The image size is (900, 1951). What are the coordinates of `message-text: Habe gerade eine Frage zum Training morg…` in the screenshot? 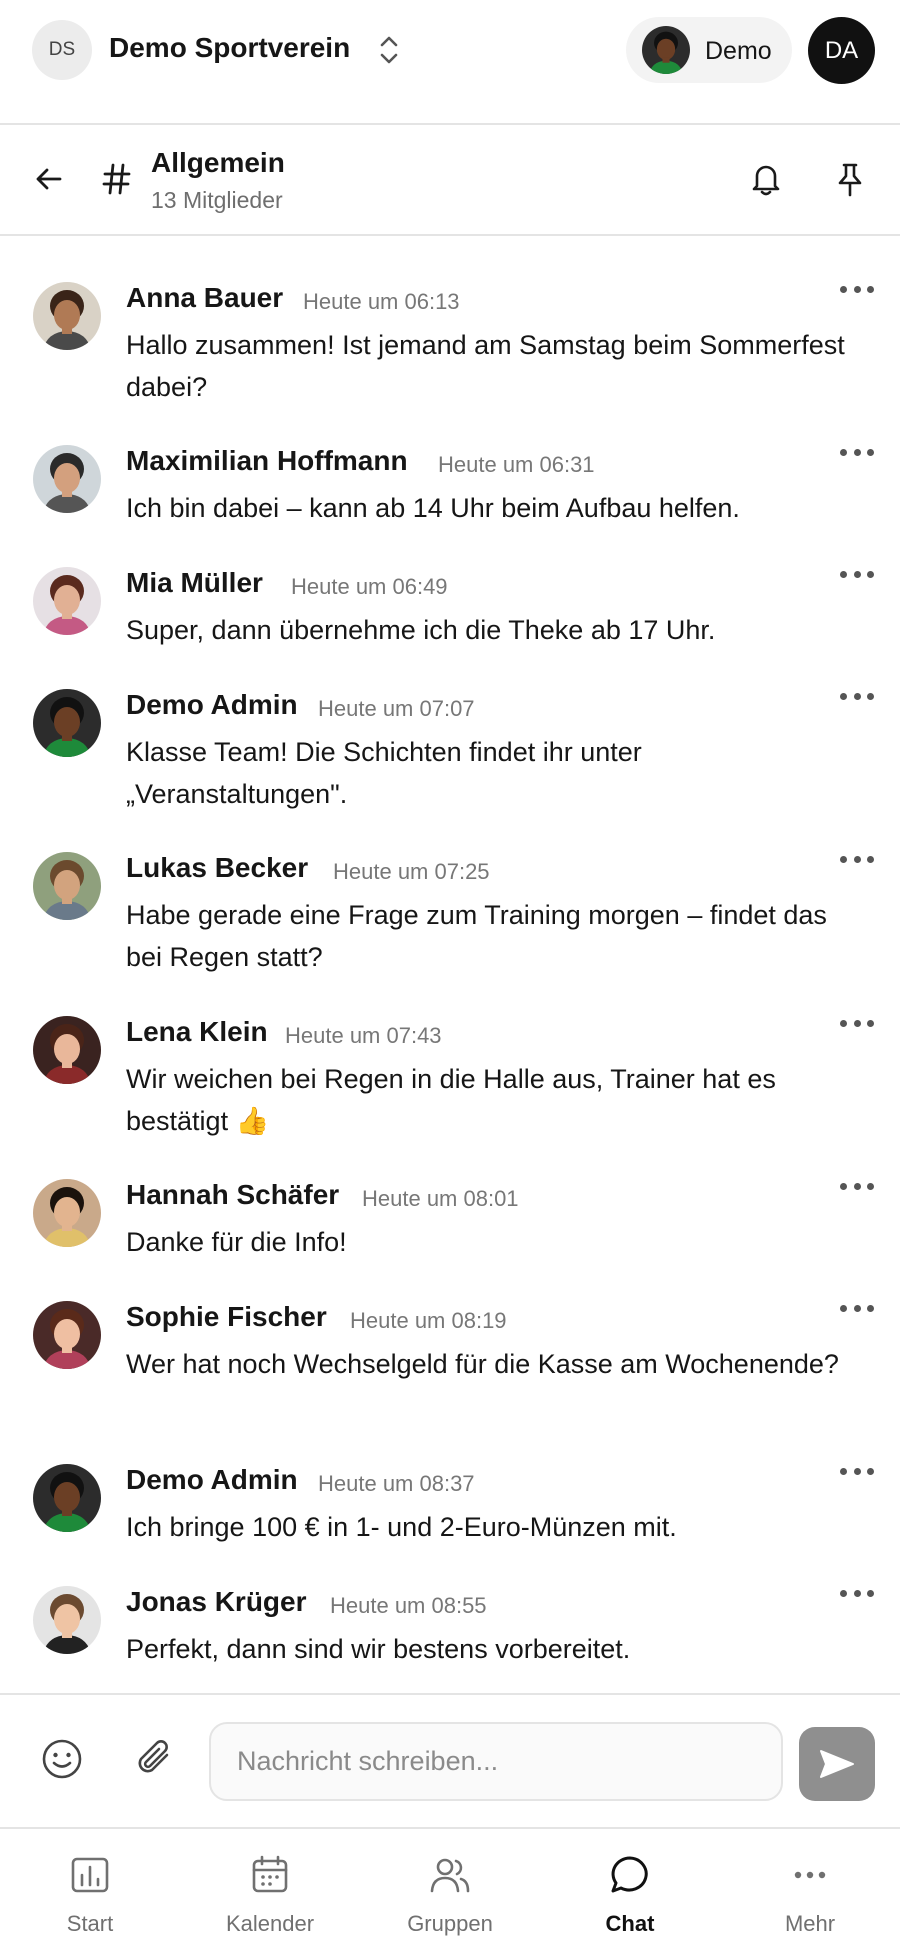 It's located at (476, 936).